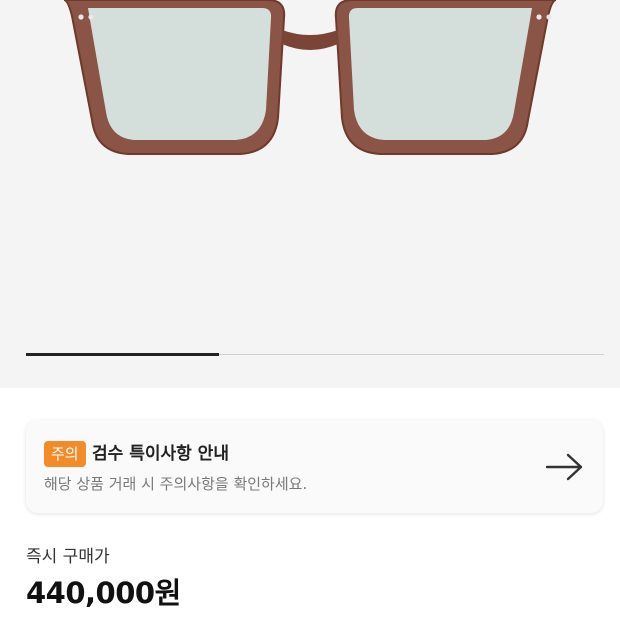 This screenshot has width=620, height=620. I want to click on carousel-progress-track, so click(315, 354).